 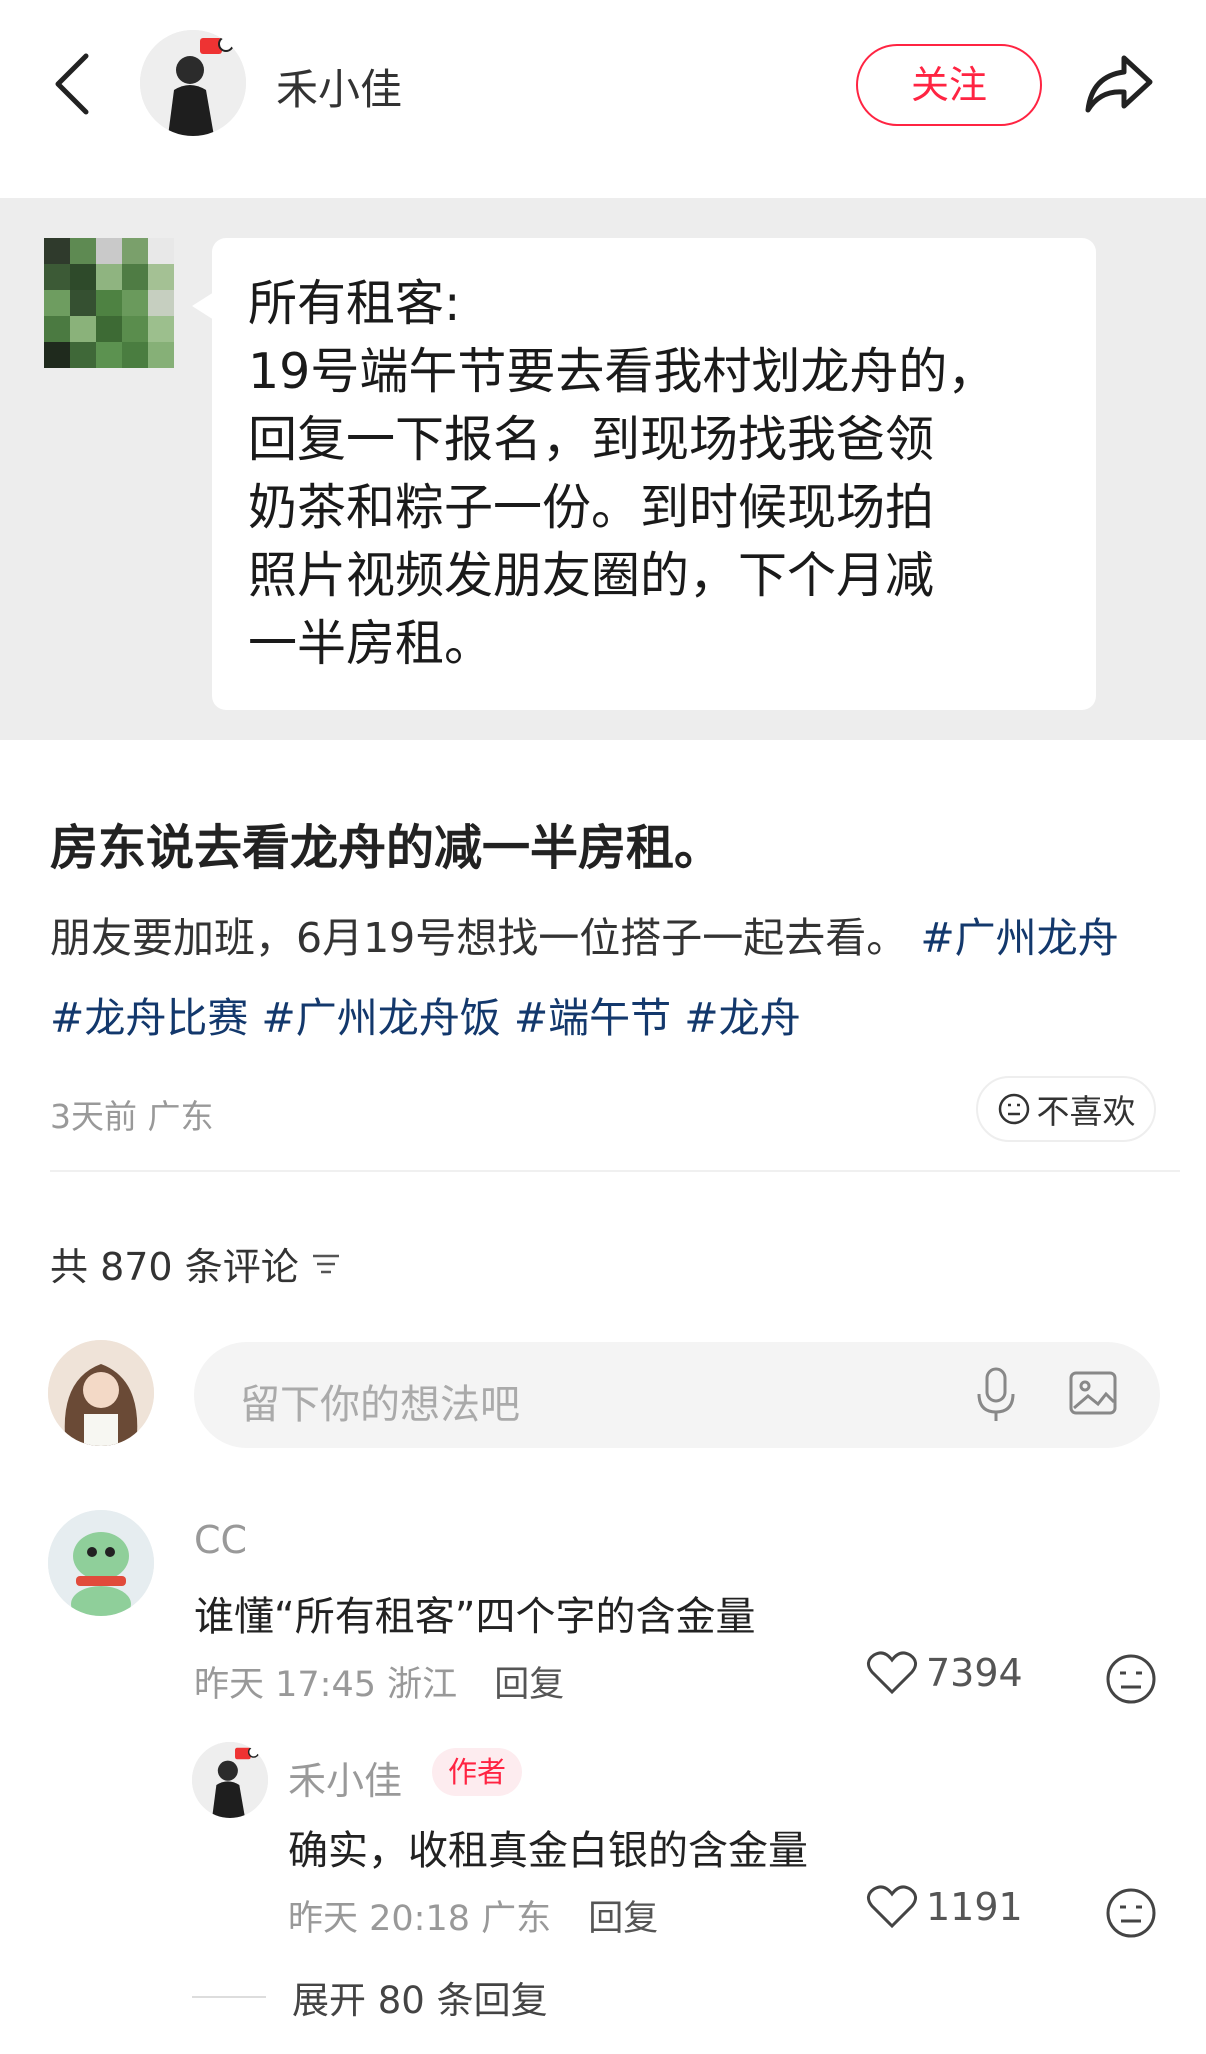 What do you see at coordinates (996, 1395) in the screenshot?
I see `microphone-icon` at bounding box center [996, 1395].